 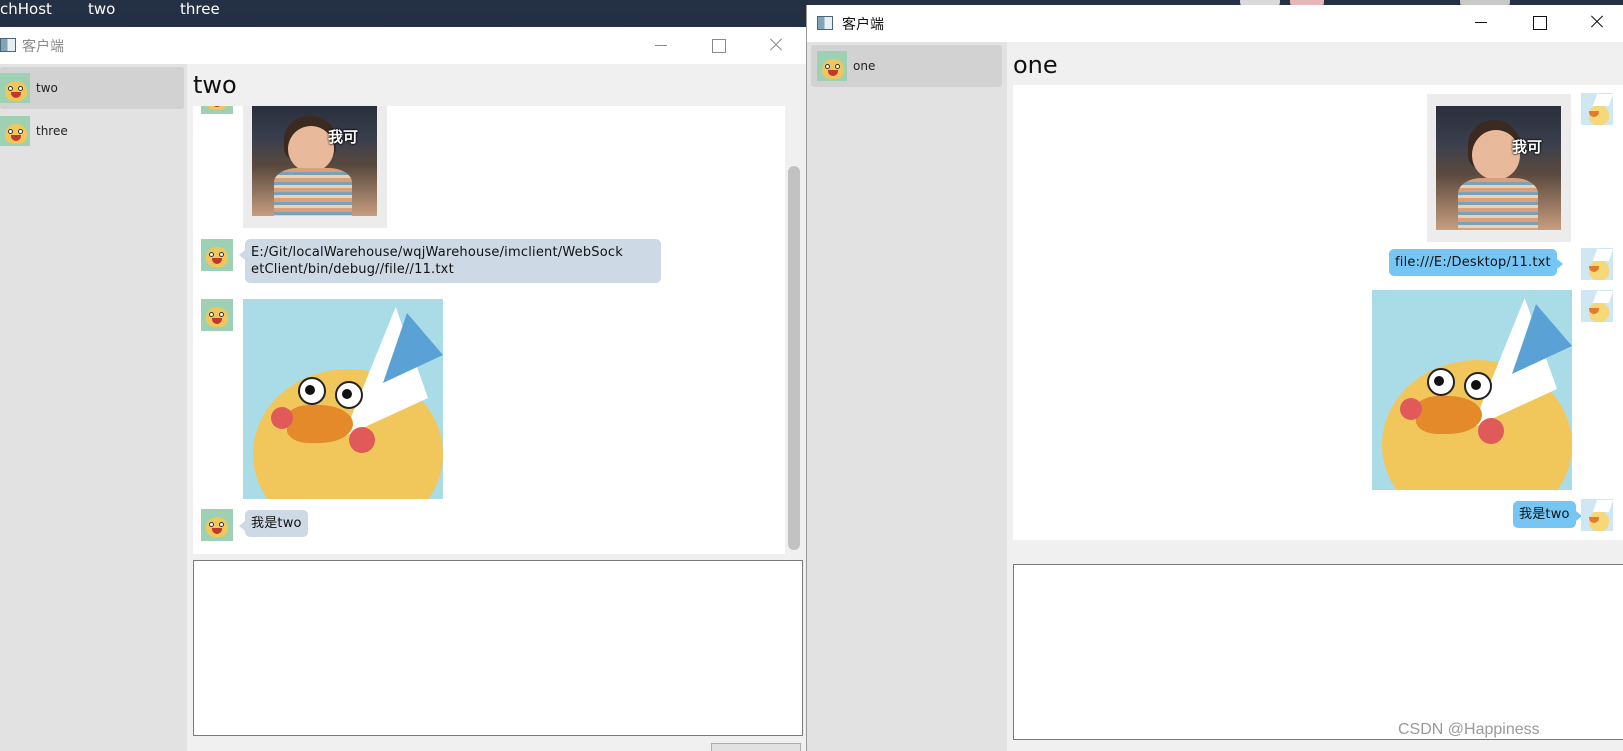 What do you see at coordinates (92, 88) in the screenshot?
I see `contact-item-two: two` at bounding box center [92, 88].